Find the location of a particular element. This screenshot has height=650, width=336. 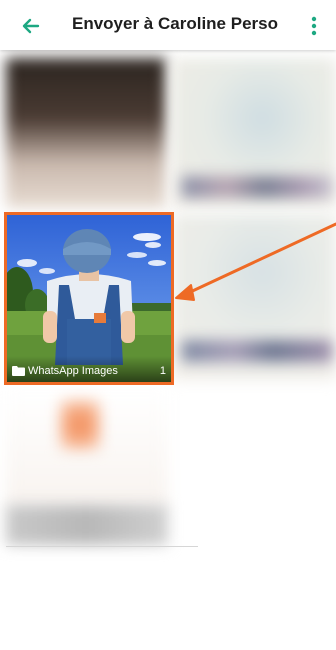

app-bar: Envoyer à Caroline Perso is located at coordinates (168, 25).